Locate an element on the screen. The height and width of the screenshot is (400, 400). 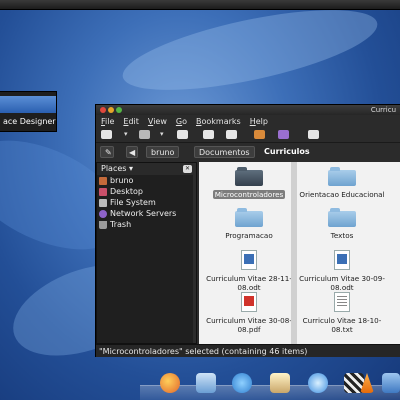
up-button is located at coordinates (182, 134).